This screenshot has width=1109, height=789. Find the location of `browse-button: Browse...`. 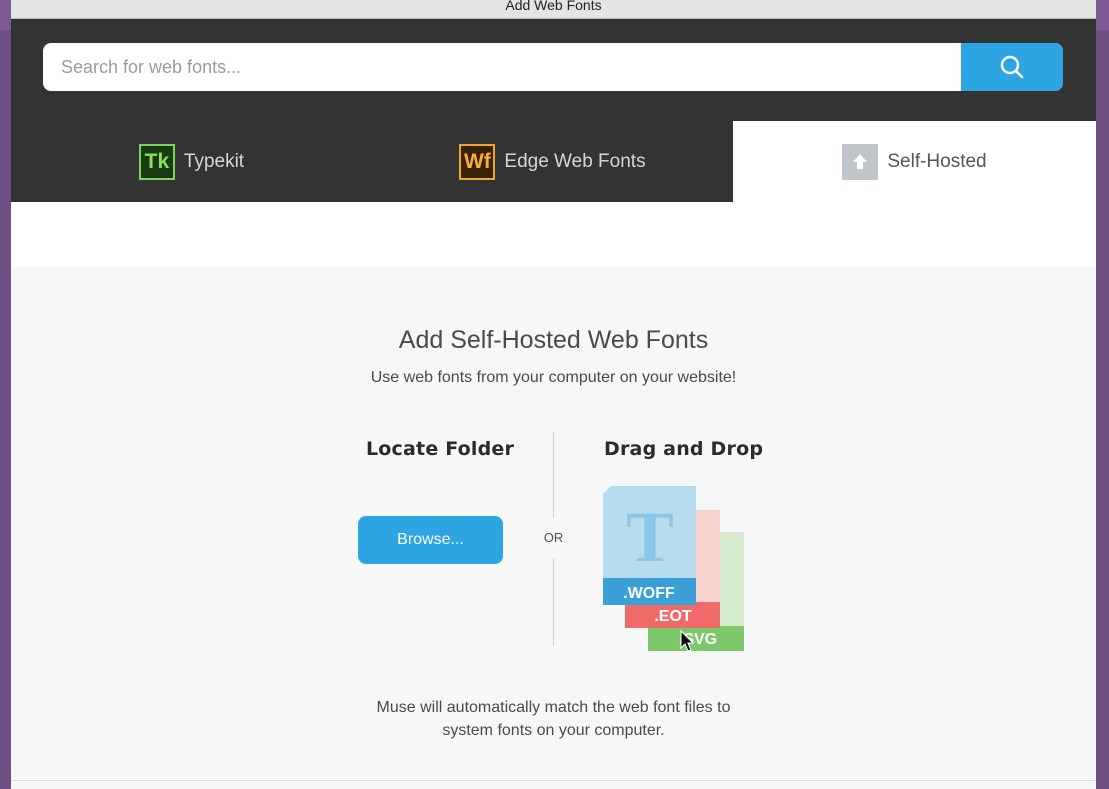

browse-button: Browse... is located at coordinates (430, 540).